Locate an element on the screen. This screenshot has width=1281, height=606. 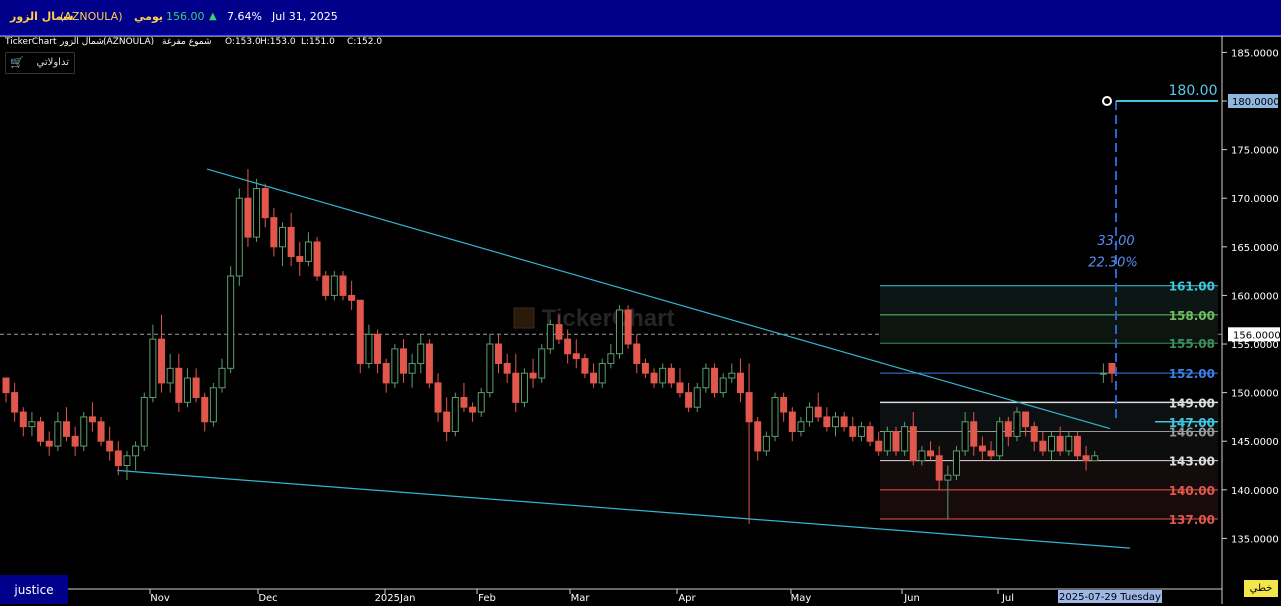
change-percent: 7.64% is located at coordinates (244, 16).